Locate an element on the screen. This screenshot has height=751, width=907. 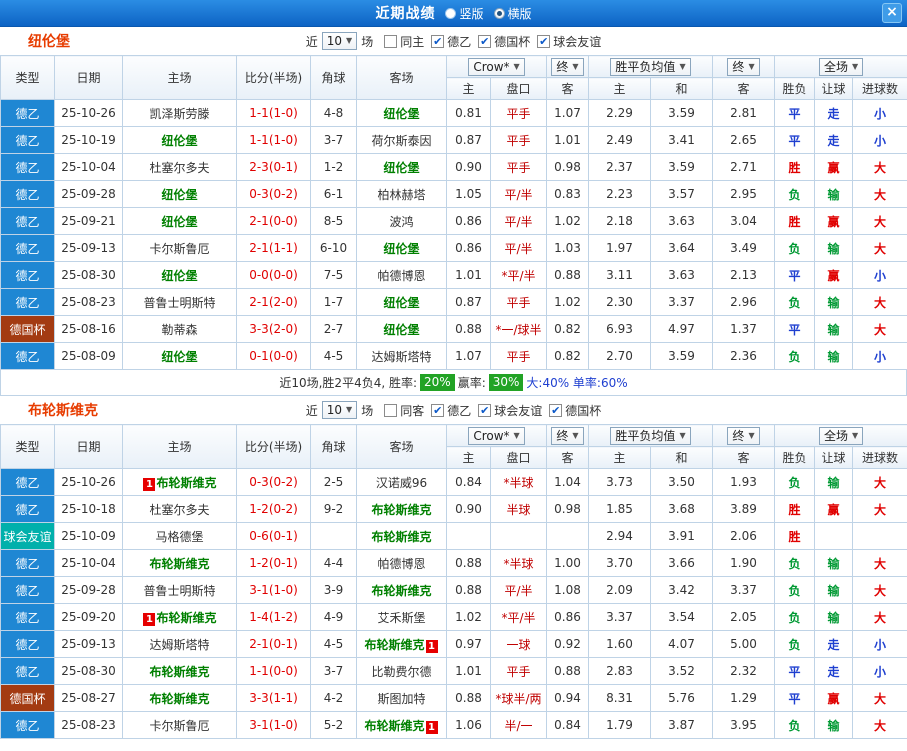
layout-radio-vertical: 竖版 is located at coordinates (464, 13).